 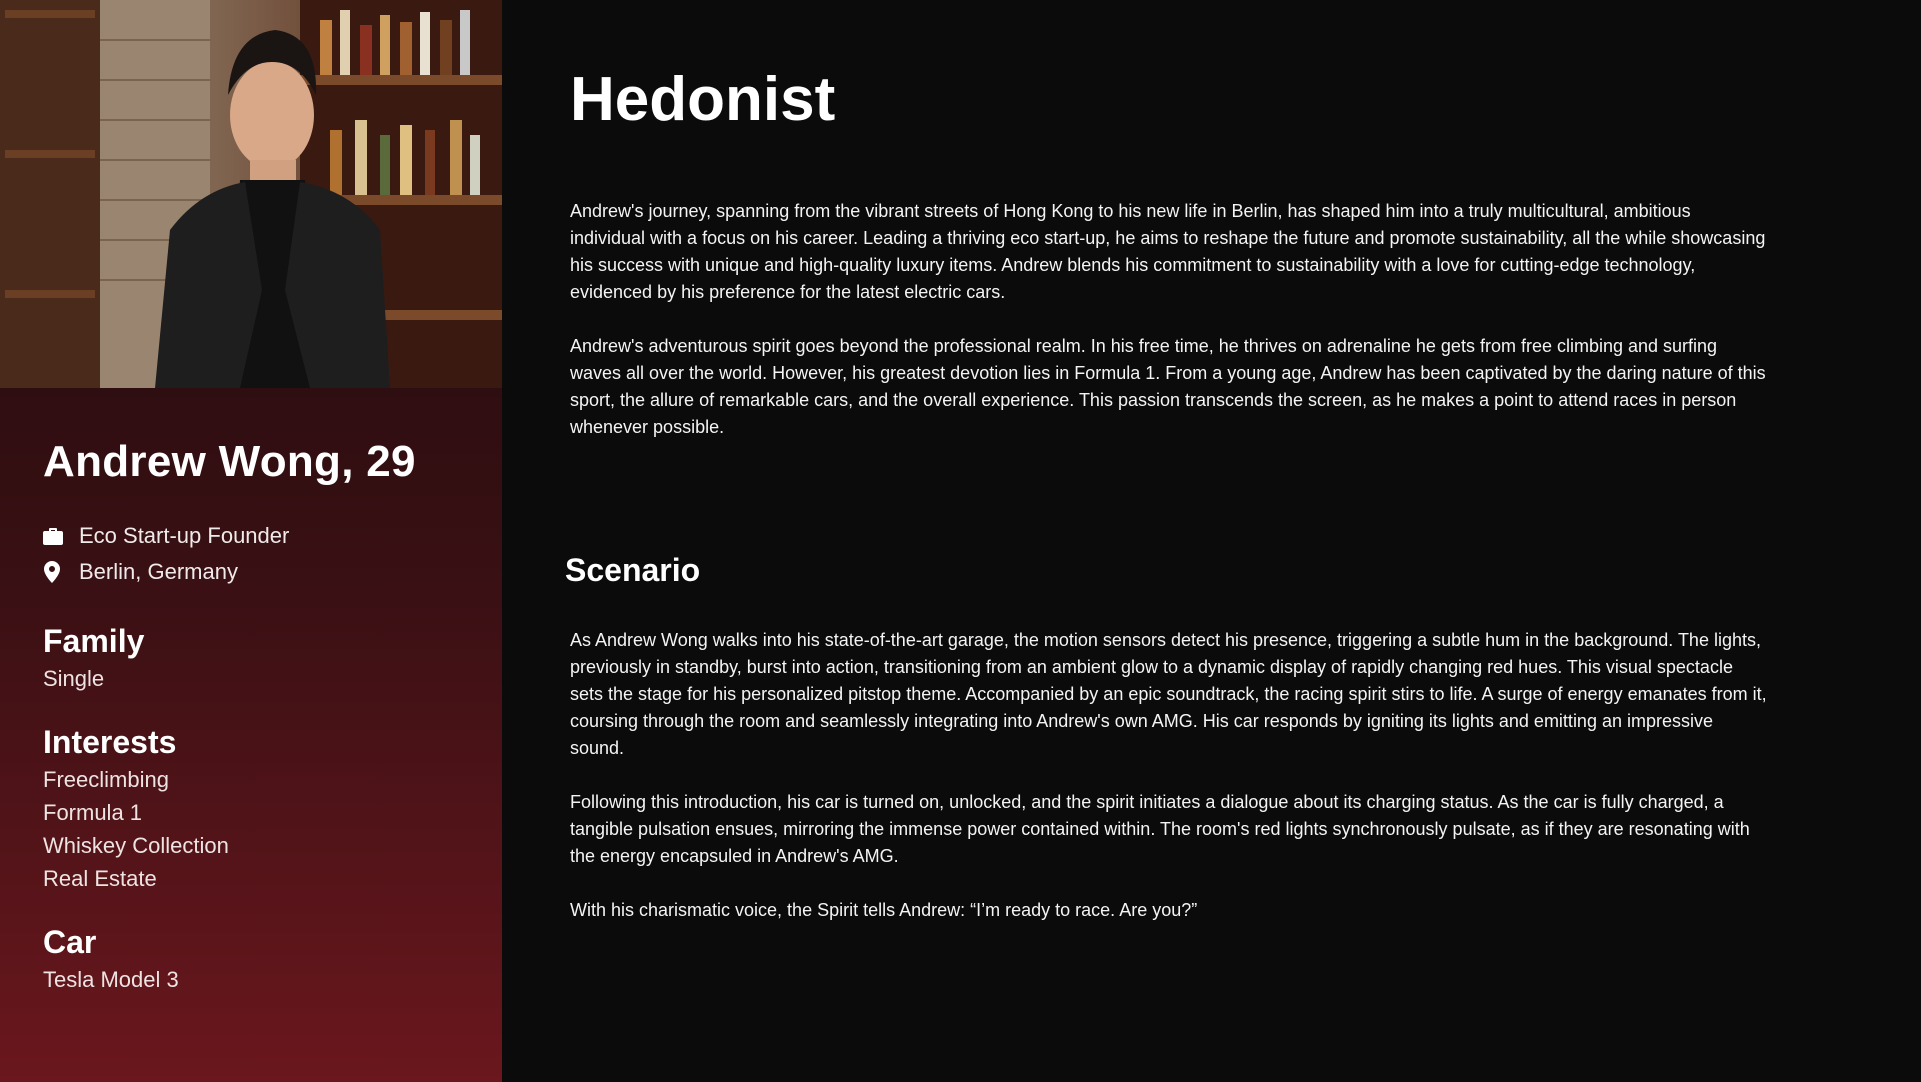 I want to click on interest-item: Freeclimbing, so click(x=106, y=779).